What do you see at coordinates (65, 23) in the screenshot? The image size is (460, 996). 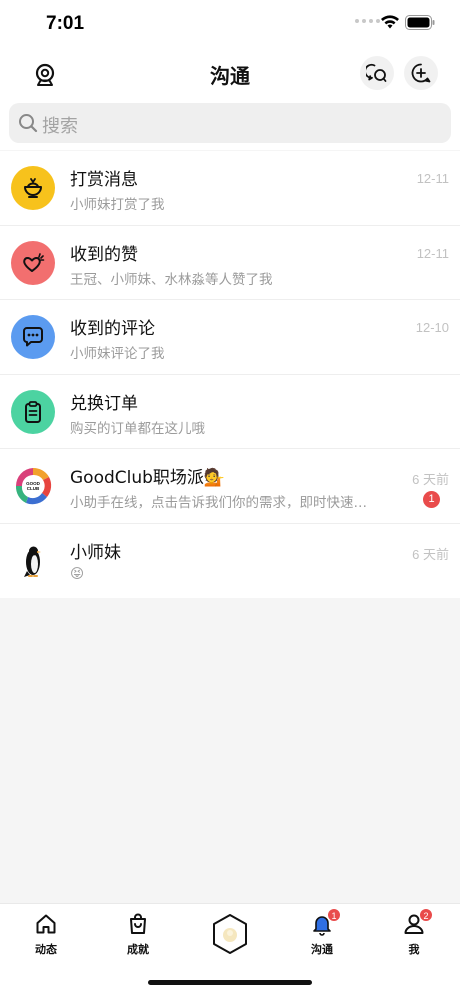 I see `status-time: 7:01` at bounding box center [65, 23].